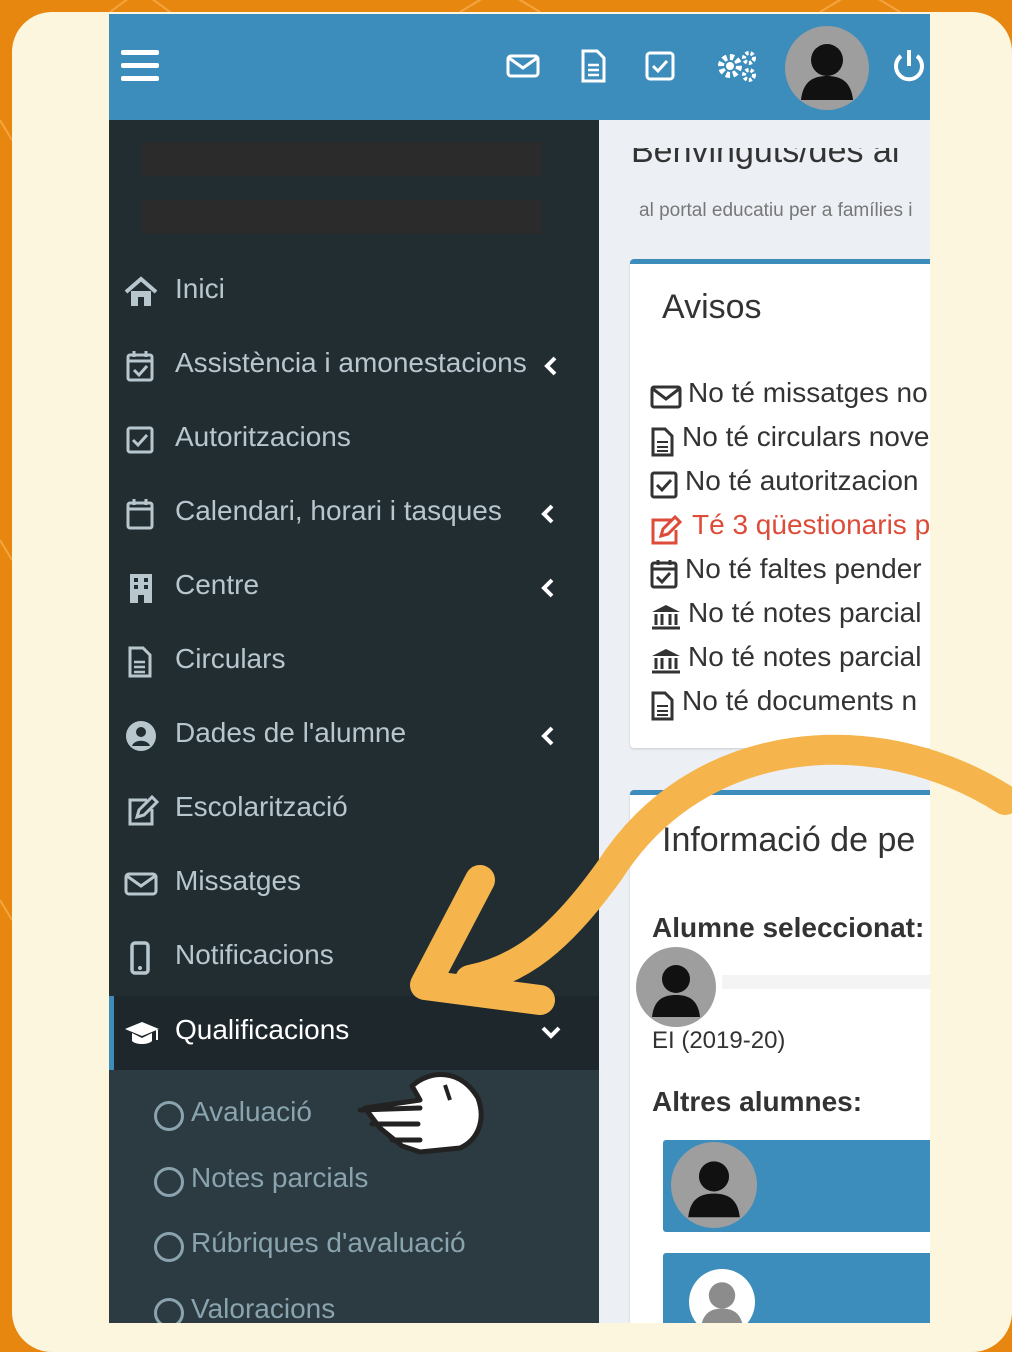 Image resolution: width=1012 pixels, height=1352 pixels. I want to click on sidebar-item-label: Centre, so click(217, 584).